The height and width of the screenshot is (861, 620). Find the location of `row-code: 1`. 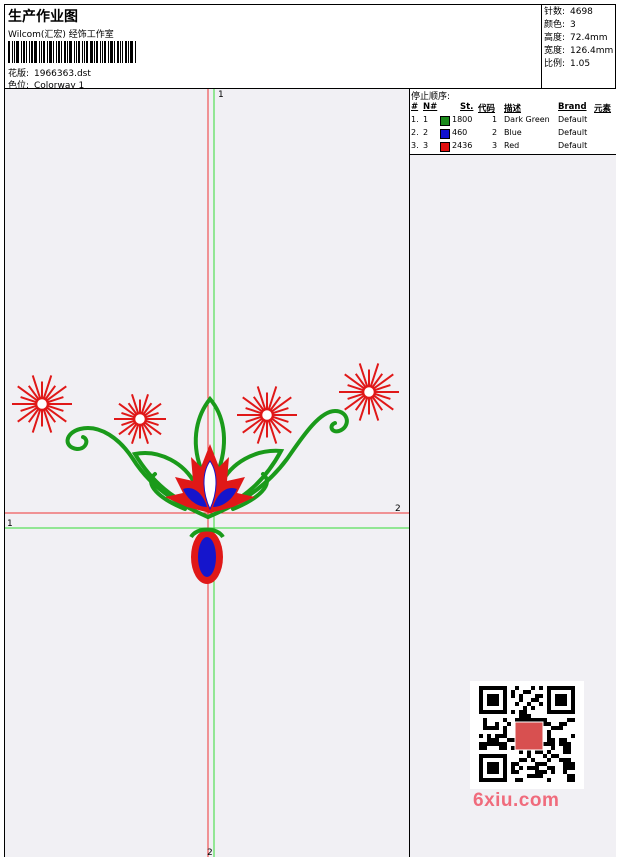

row-code: 1 is located at coordinates (495, 119).